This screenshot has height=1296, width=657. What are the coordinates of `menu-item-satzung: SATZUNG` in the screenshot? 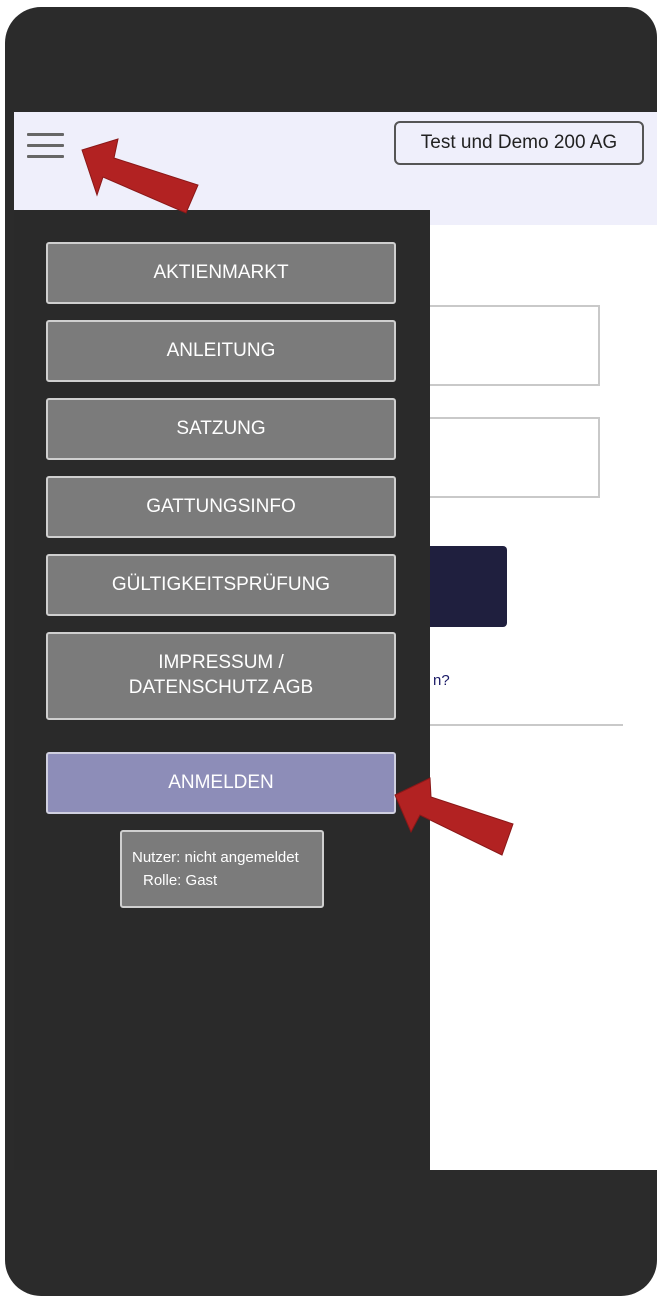 It's located at (221, 429).